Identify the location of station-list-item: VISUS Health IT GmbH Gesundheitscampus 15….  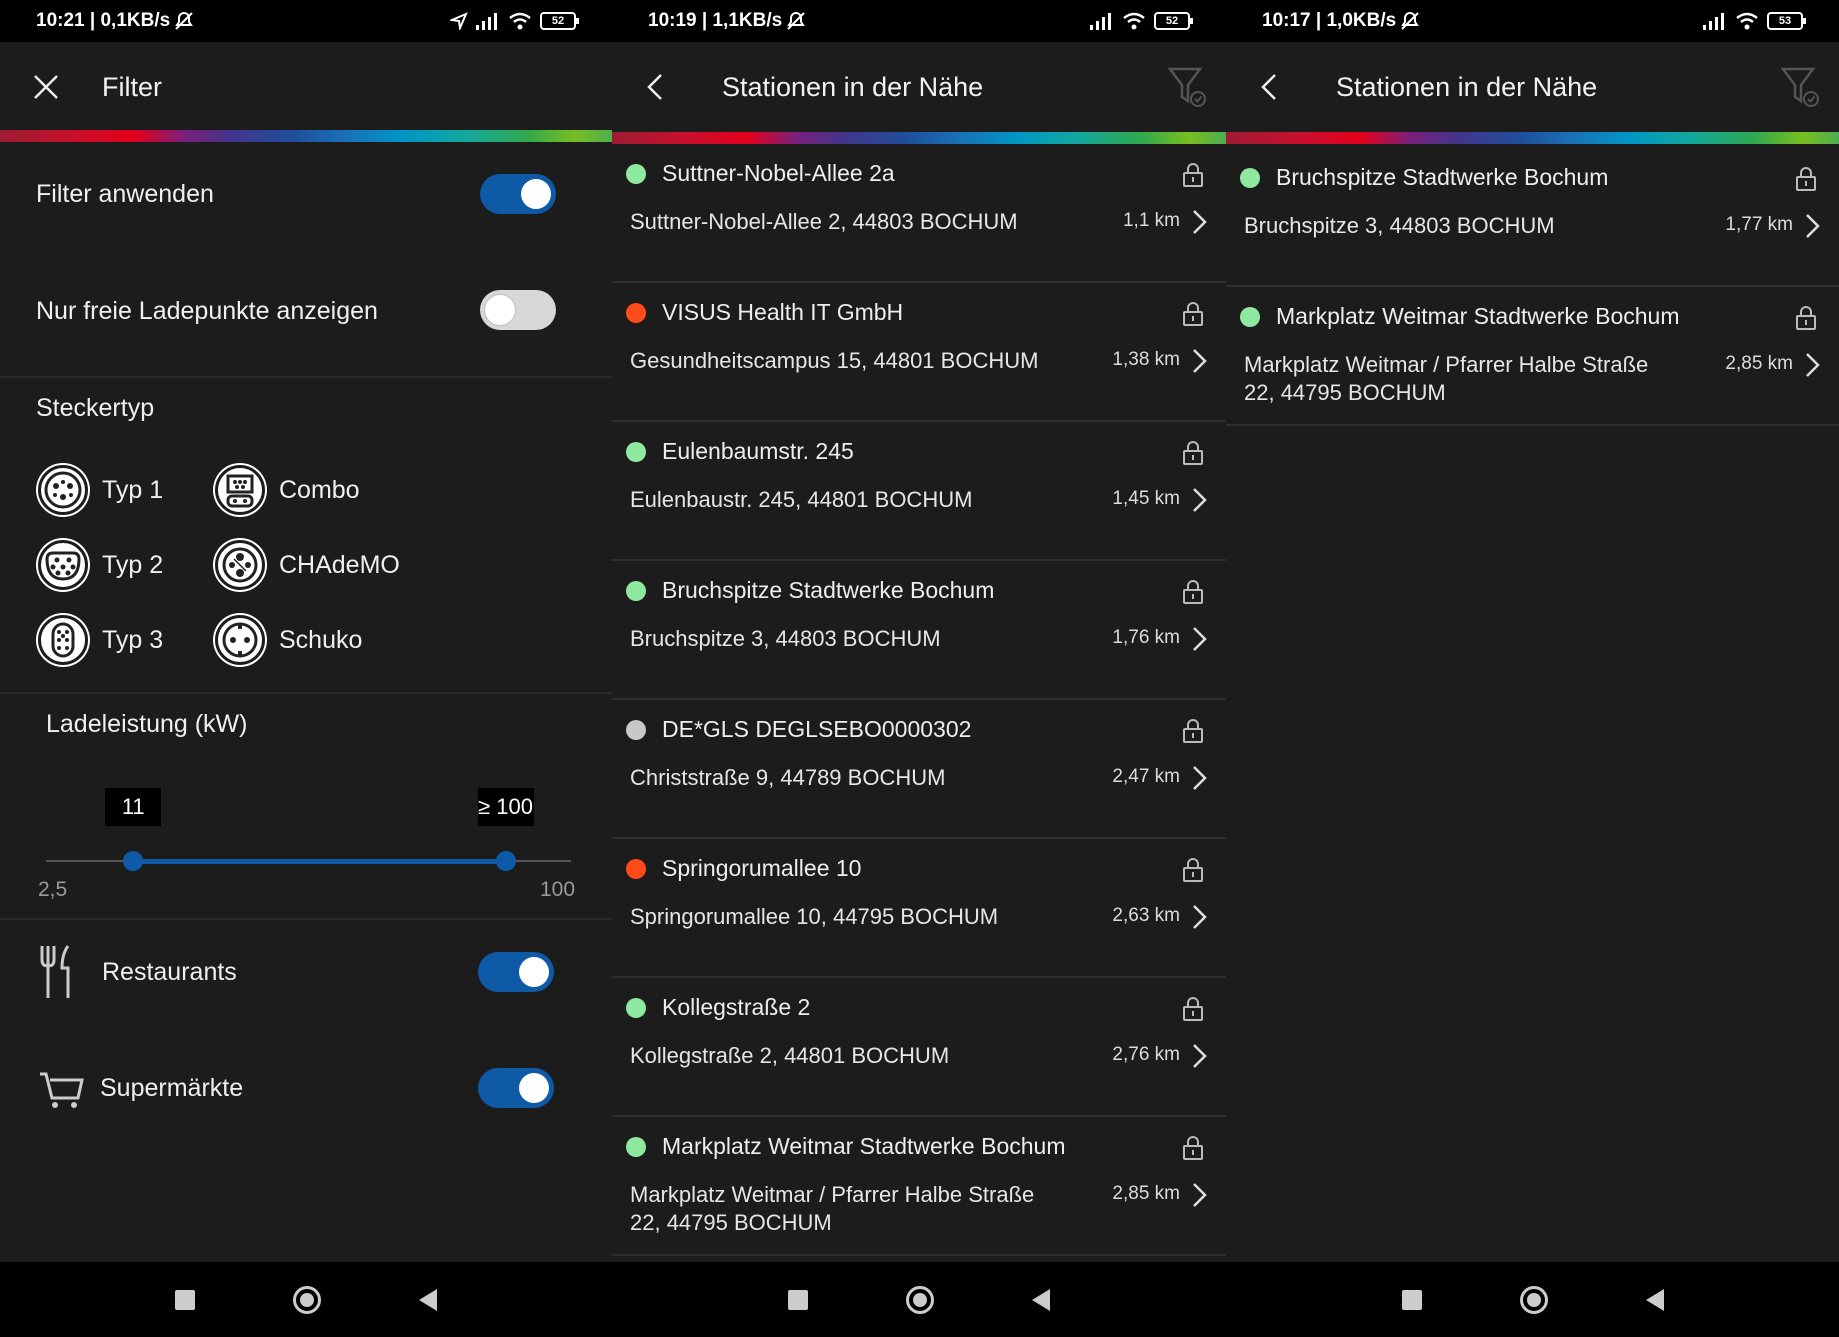
(919, 352).